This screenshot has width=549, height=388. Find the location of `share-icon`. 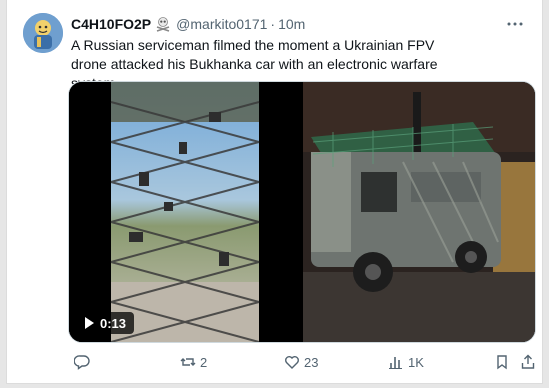

share-icon is located at coordinates (528, 361).